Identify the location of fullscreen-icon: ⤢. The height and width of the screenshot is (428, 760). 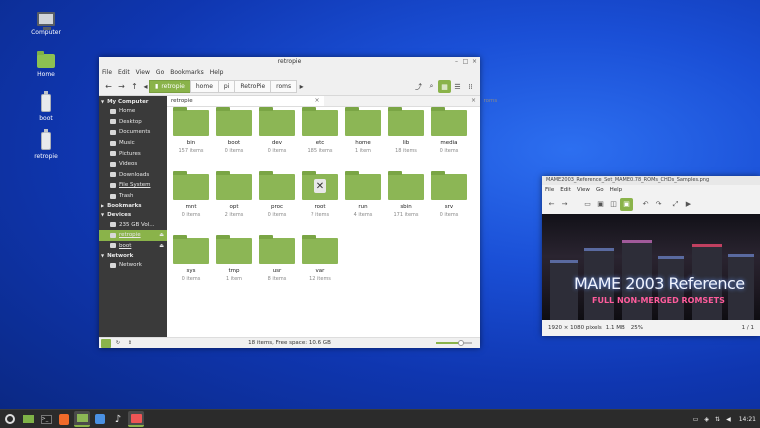
(675, 204).